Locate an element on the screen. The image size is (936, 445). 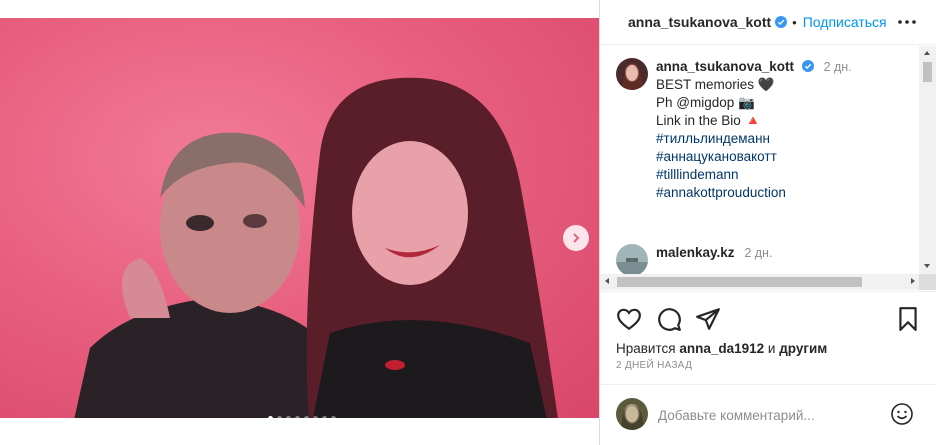
more-options-button is located at coordinates (907, 22).